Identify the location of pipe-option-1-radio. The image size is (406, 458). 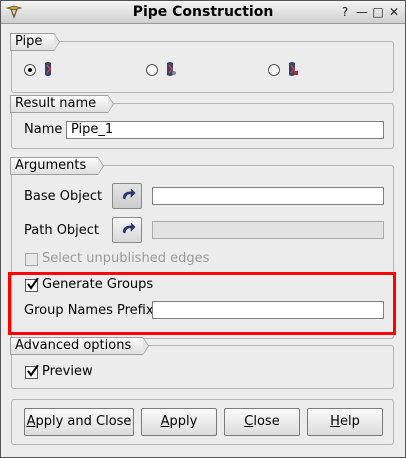
(30, 70).